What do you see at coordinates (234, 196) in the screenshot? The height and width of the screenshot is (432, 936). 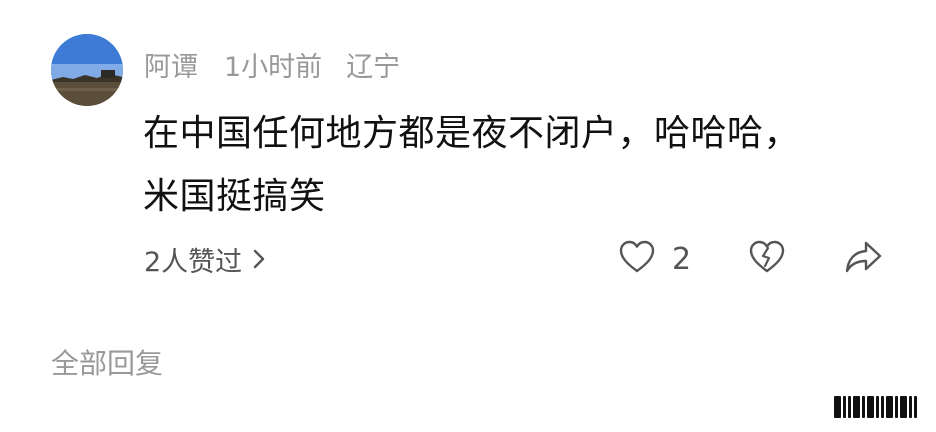 I see `comment-text-line: 米国挺搞笑` at bounding box center [234, 196].